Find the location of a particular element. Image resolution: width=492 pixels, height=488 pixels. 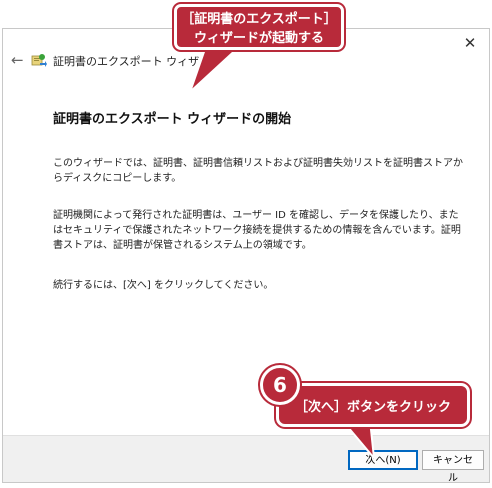

certificate-wizard-icon is located at coordinates (39, 60).